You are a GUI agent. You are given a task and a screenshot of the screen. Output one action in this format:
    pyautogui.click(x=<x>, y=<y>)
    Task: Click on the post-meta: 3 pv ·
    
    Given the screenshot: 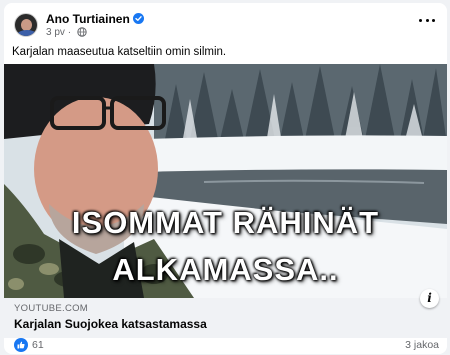 What is the action you would take?
    pyautogui.click(x=66, y=33)
    